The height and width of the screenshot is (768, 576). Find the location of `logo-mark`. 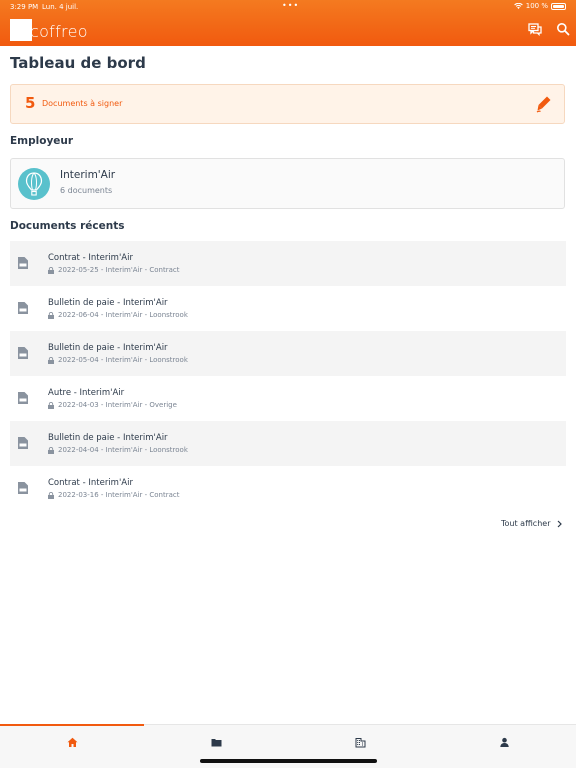

logo-mark is located at coordinates (21, 30).